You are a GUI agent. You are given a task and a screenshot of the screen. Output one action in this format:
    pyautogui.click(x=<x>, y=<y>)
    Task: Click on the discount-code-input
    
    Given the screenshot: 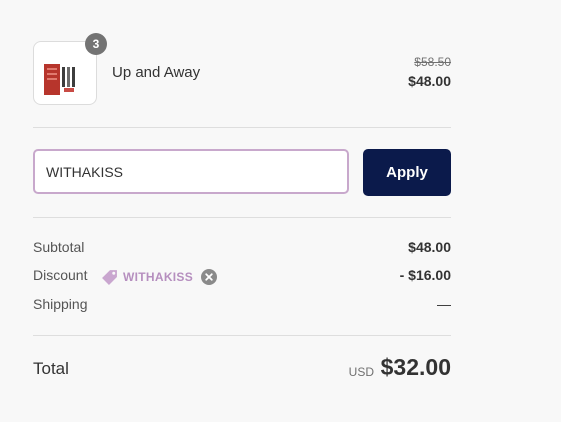 What is the action you would take?
    pyautogui.click(x=191, y=171)
    